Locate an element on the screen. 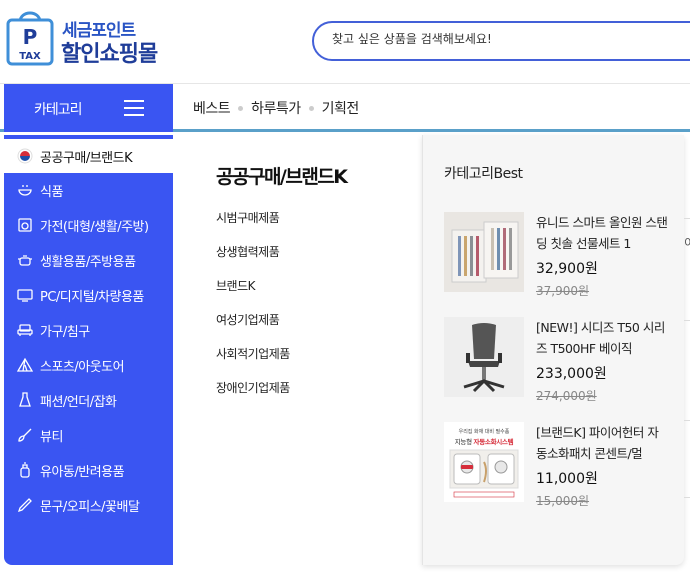 The image size is (690, 573). nav-links: 베스트 하루특가 기획전 is located at coordinates (276, 108).